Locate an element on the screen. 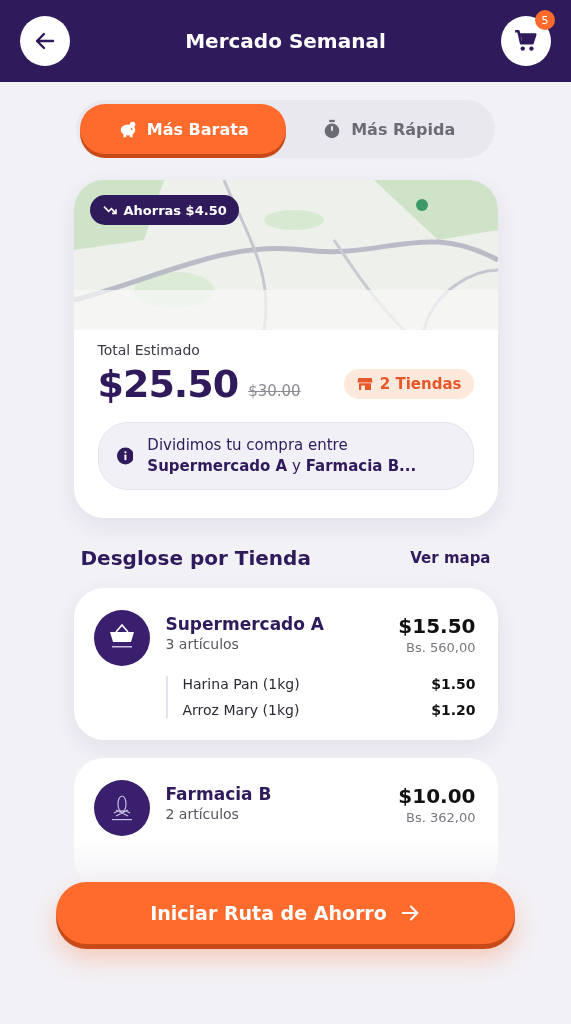 The image size is (571, 1024). store-name: Farmacia B is located at coordinates (219, 794).